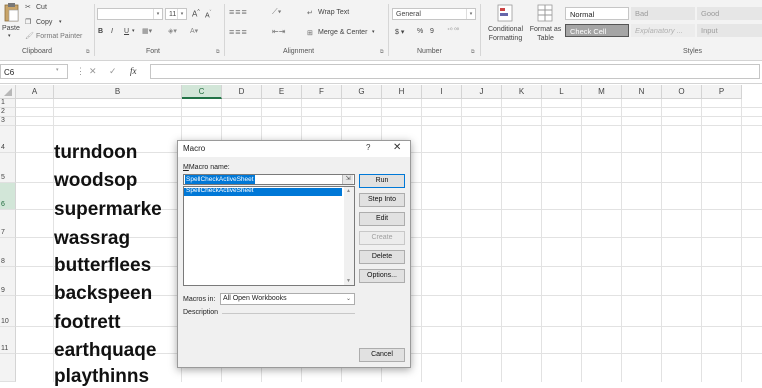 The height and width of the screenshot is (388, 762). I want to click on row-number: 1, so click(3, 102).